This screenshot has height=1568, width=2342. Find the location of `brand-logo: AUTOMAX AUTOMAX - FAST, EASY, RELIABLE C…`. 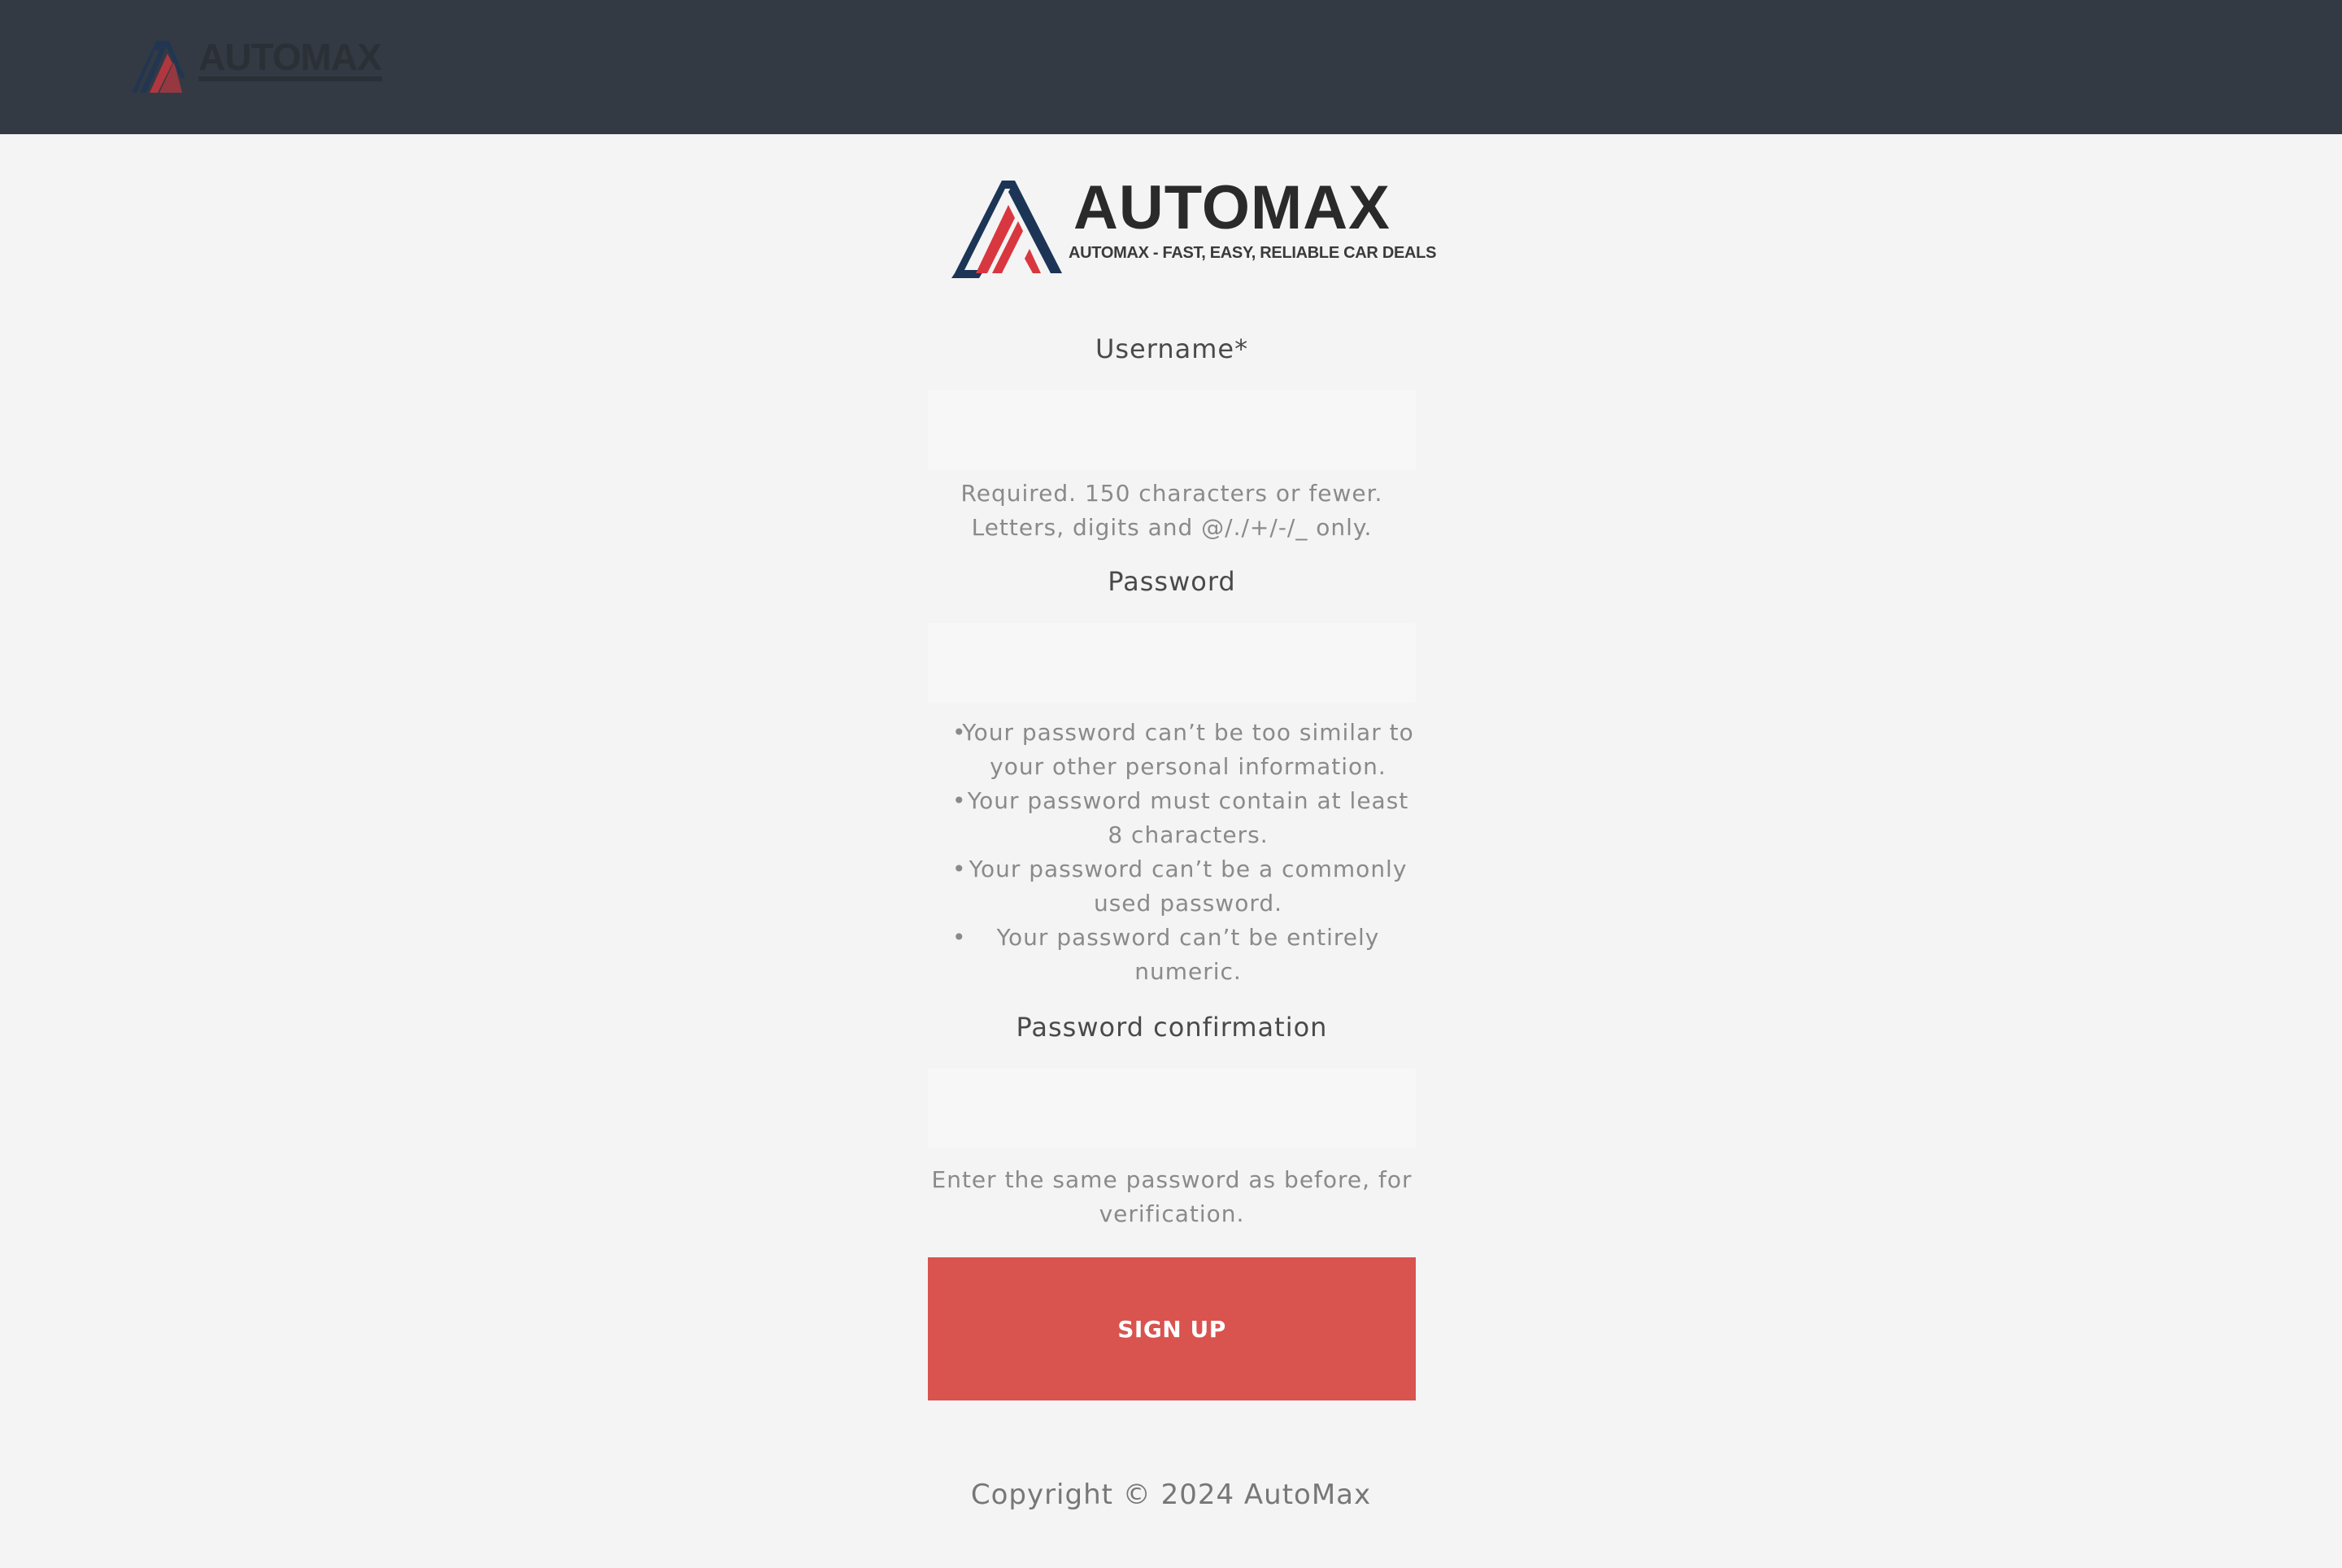

brand-logo: AUTOMAX AUTOMAX - FAST, EASY, RELIABLE C… is located at coordinates (1194, 226).